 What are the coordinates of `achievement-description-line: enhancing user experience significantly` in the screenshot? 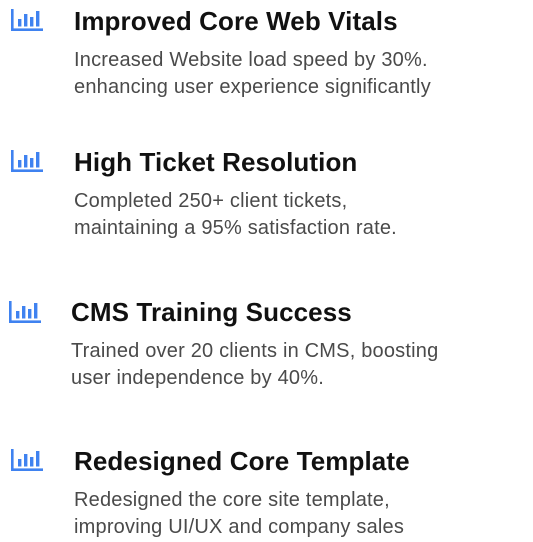 It's located at (252, 87).